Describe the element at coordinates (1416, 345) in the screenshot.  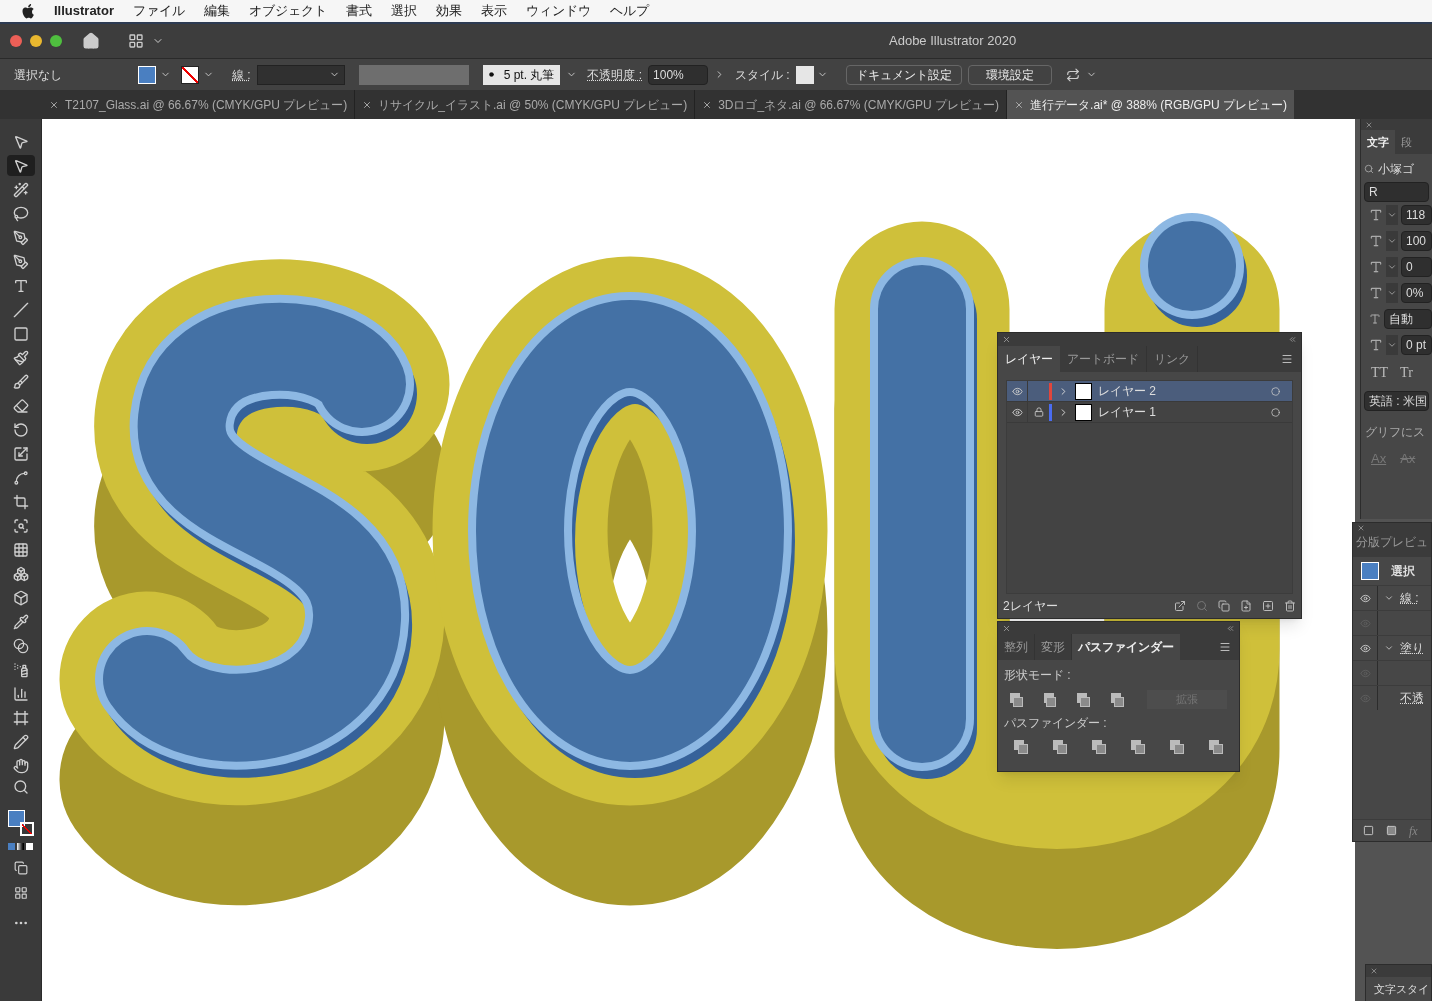
I see `baseline-field: 0 pt` at that location.